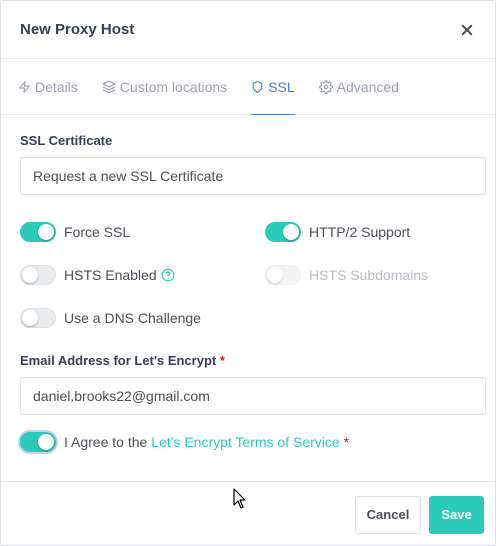 Image resolution: width=496 pixels, height=546 pixels. Describe the element at coordinates (248, 30) in the screenshot. I see `modal-header: New Proxy Host` at that location.